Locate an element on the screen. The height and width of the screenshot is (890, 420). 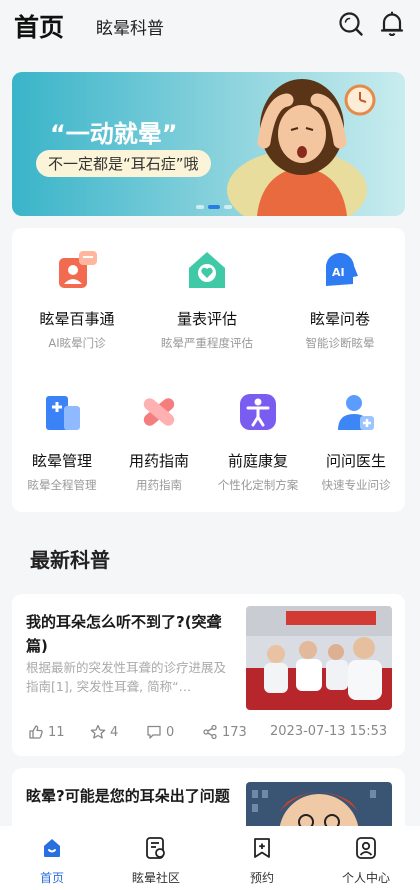
article-title: 我的耳朵怎么听不到了?(突聋篇) is located at coordinates (124, 634).